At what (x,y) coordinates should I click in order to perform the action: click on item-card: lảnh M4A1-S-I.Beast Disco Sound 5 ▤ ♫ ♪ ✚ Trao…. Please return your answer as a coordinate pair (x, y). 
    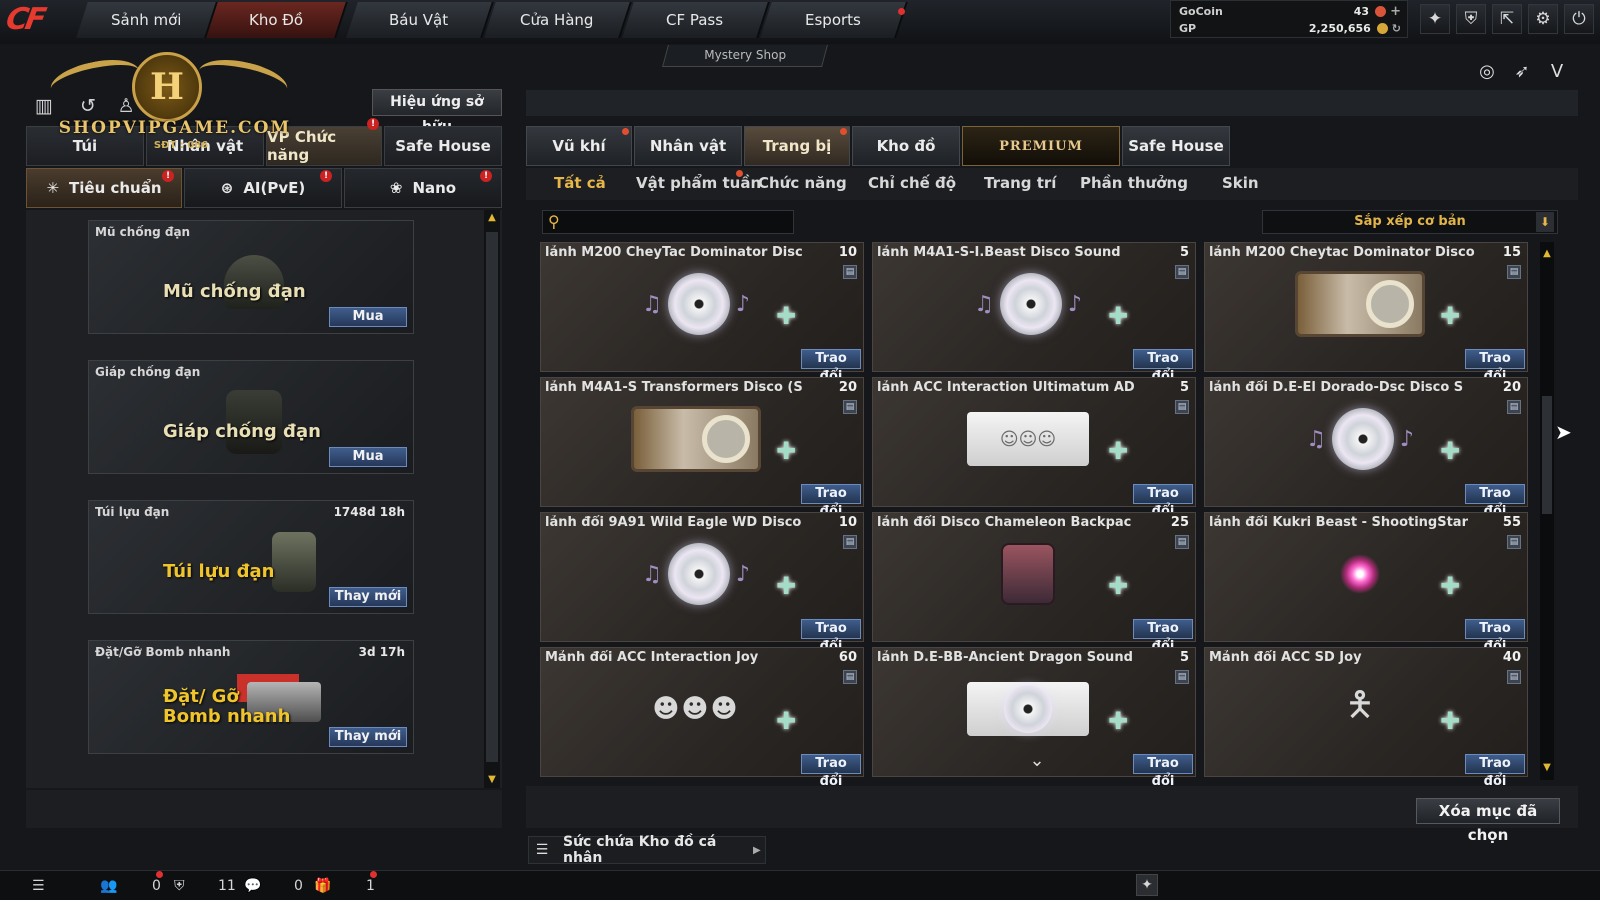
    Looking at the image, I should click on (1034, 313).